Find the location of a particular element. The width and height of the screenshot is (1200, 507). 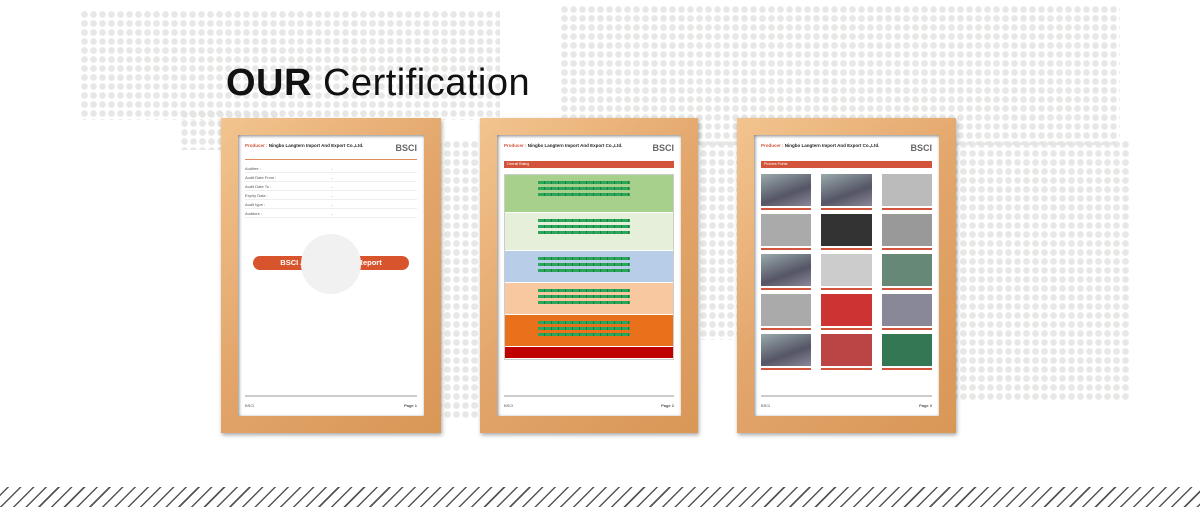

section-header: Pictures Points is located at coordinates (846, 164).